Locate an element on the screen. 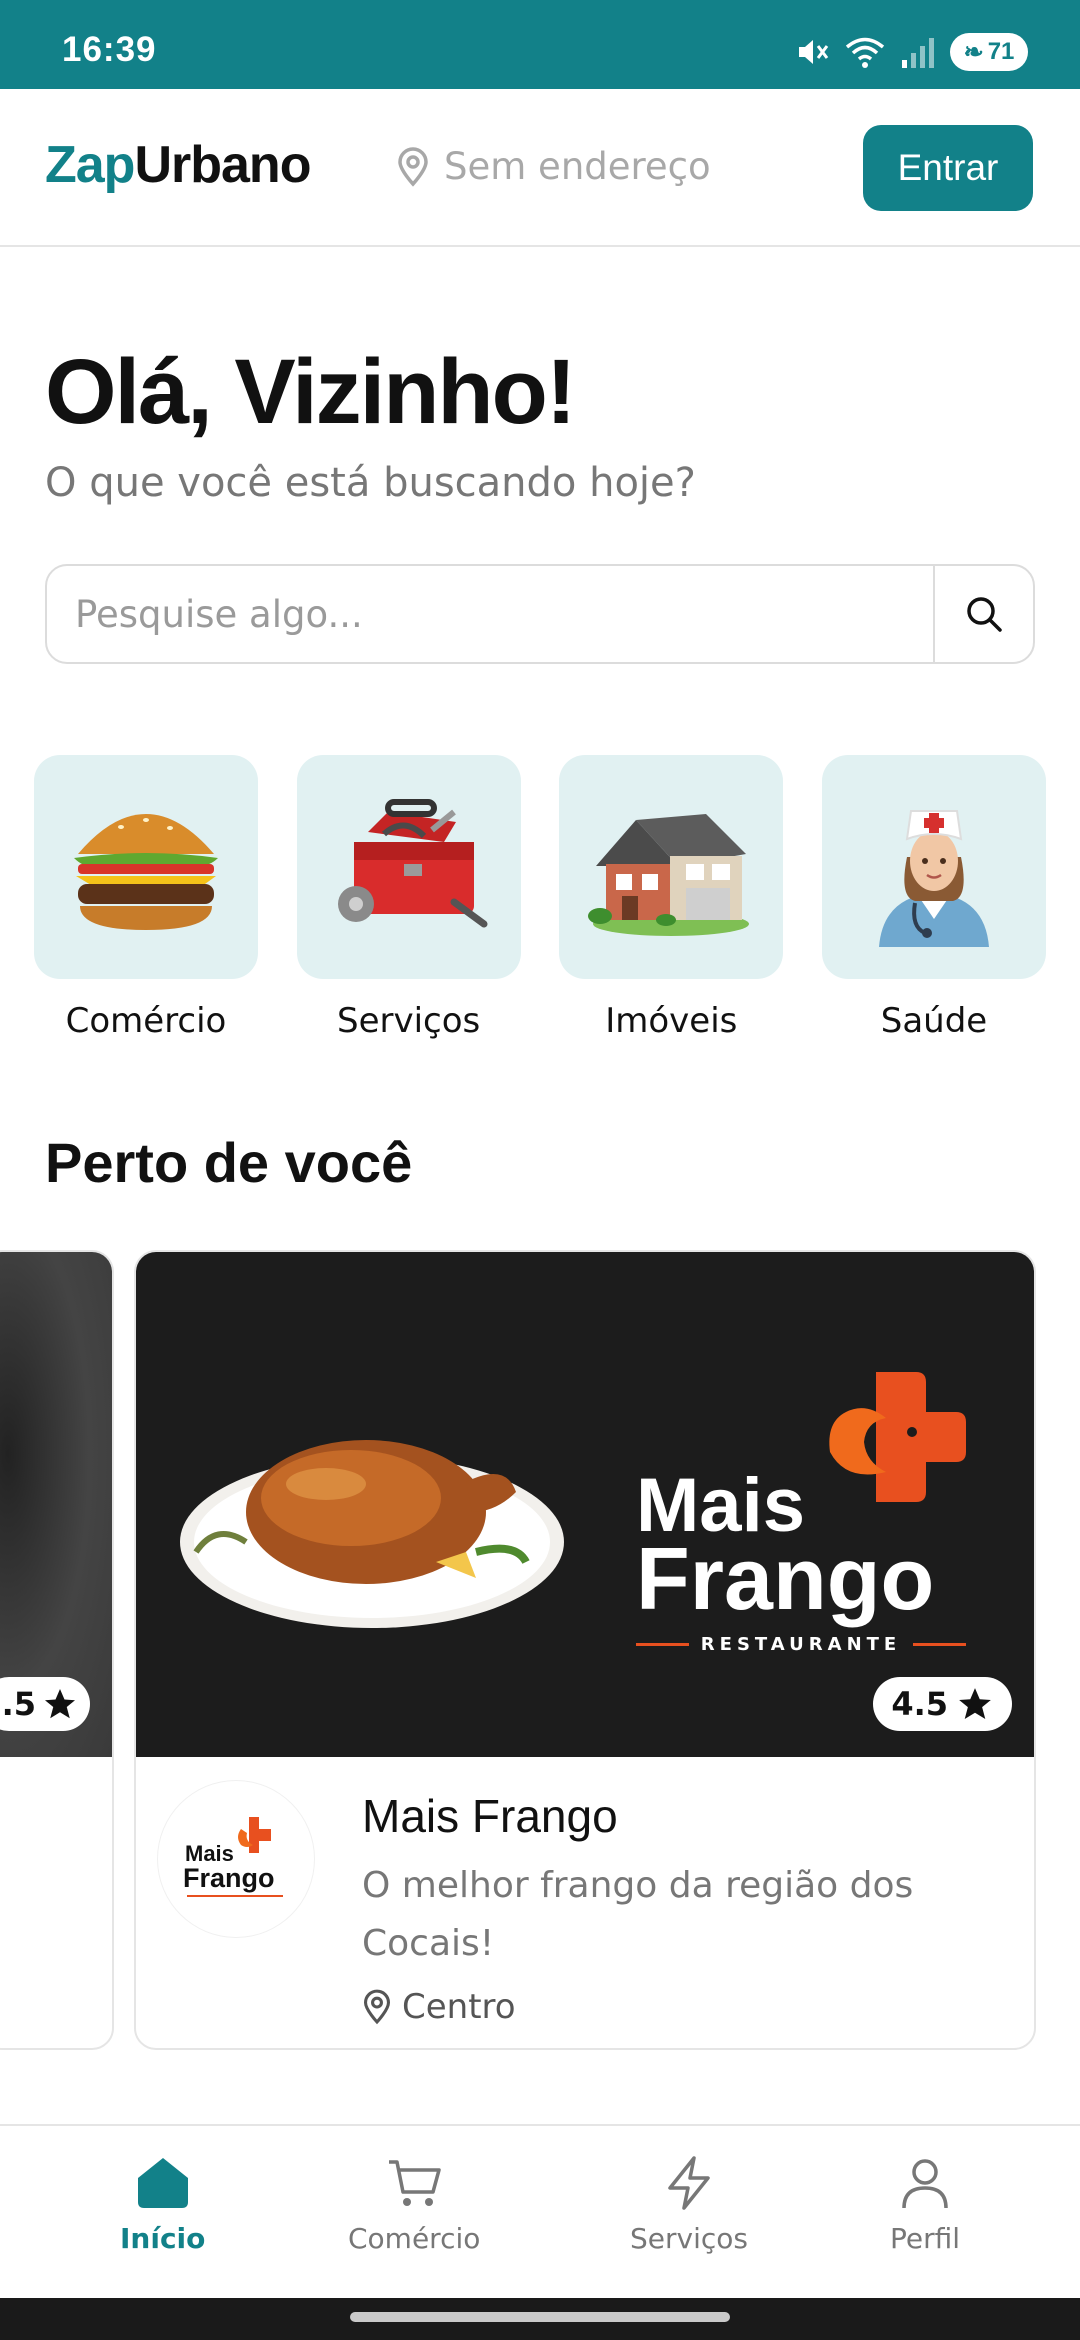  brand-mark-icon is located at coordinates (897, 1437).